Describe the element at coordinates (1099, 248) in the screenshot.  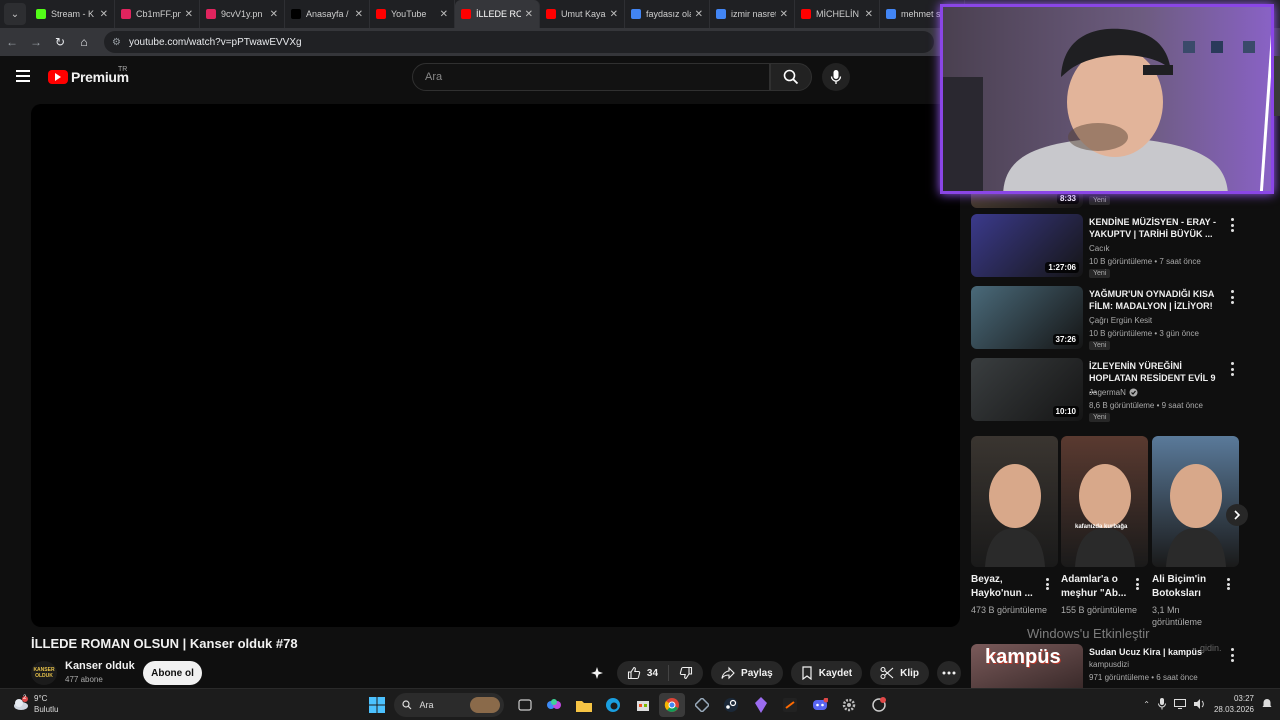
I see `channel-name: Cacık` at that location.